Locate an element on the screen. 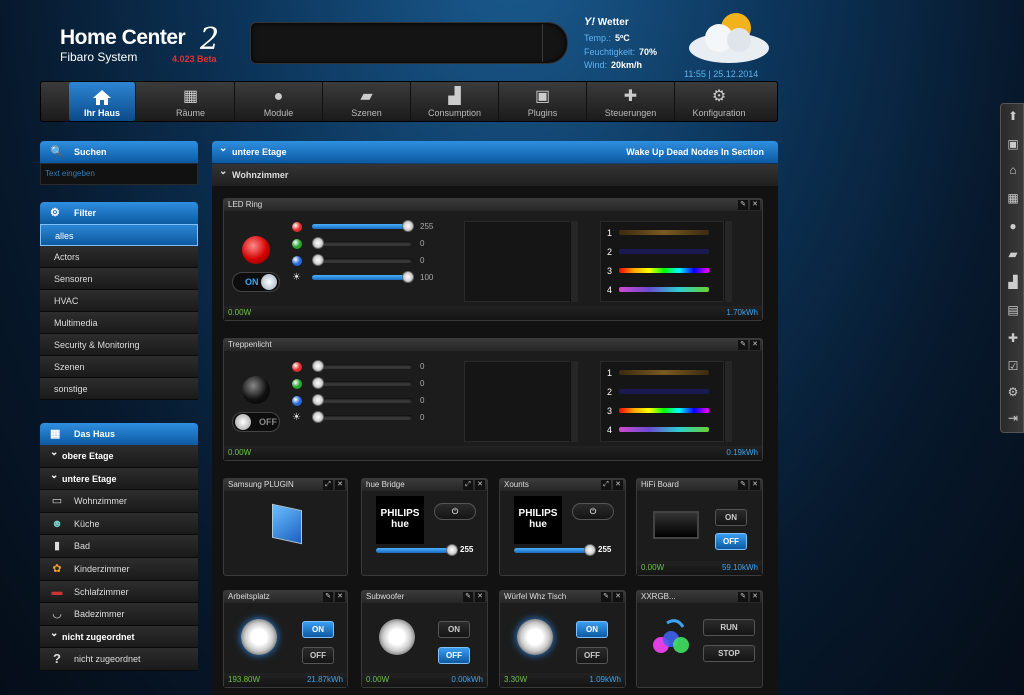  section-obere-etage: obere Etage is located at coordinates (119, 455).